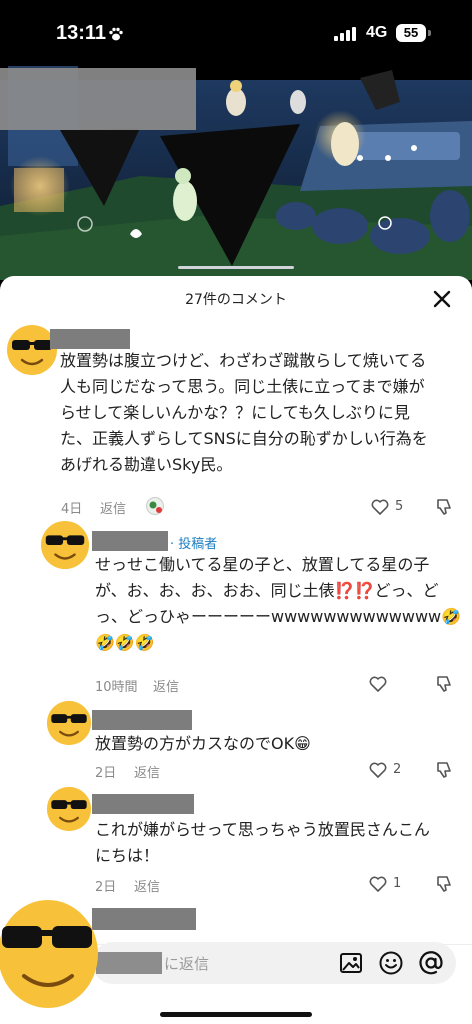 This screenshot has height=1024, width=472. Describe the element at coordinates (442, 299) in the screenshot. I see `close-icon` at that location.